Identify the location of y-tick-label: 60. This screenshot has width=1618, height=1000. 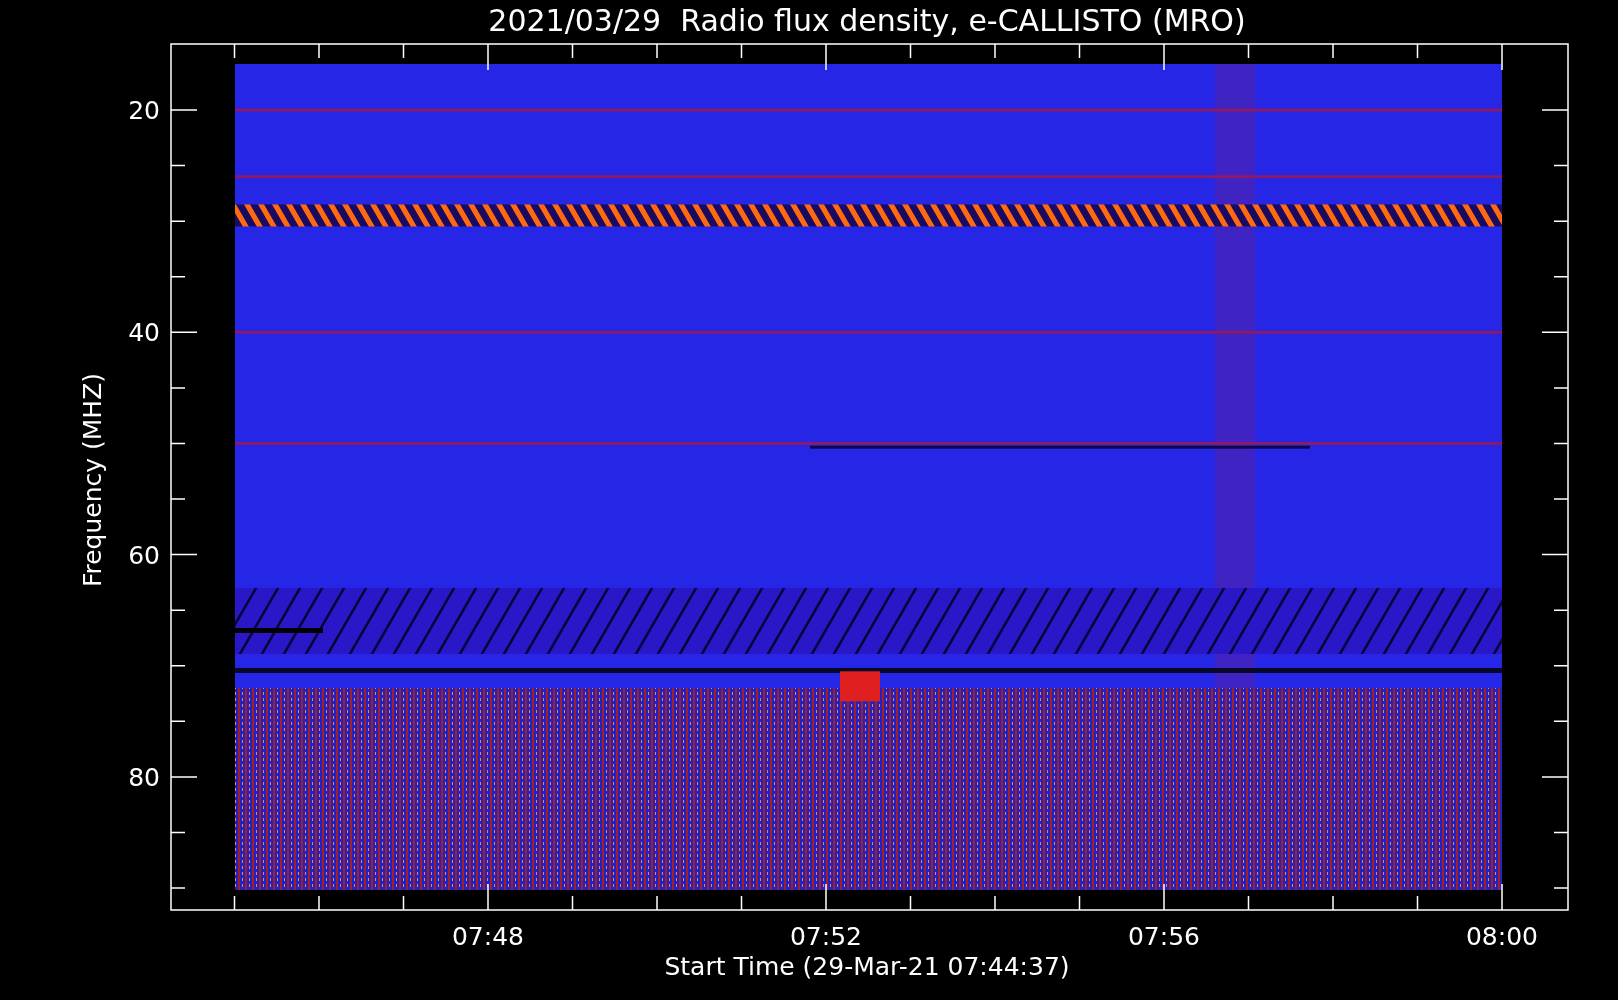
(144, 555).